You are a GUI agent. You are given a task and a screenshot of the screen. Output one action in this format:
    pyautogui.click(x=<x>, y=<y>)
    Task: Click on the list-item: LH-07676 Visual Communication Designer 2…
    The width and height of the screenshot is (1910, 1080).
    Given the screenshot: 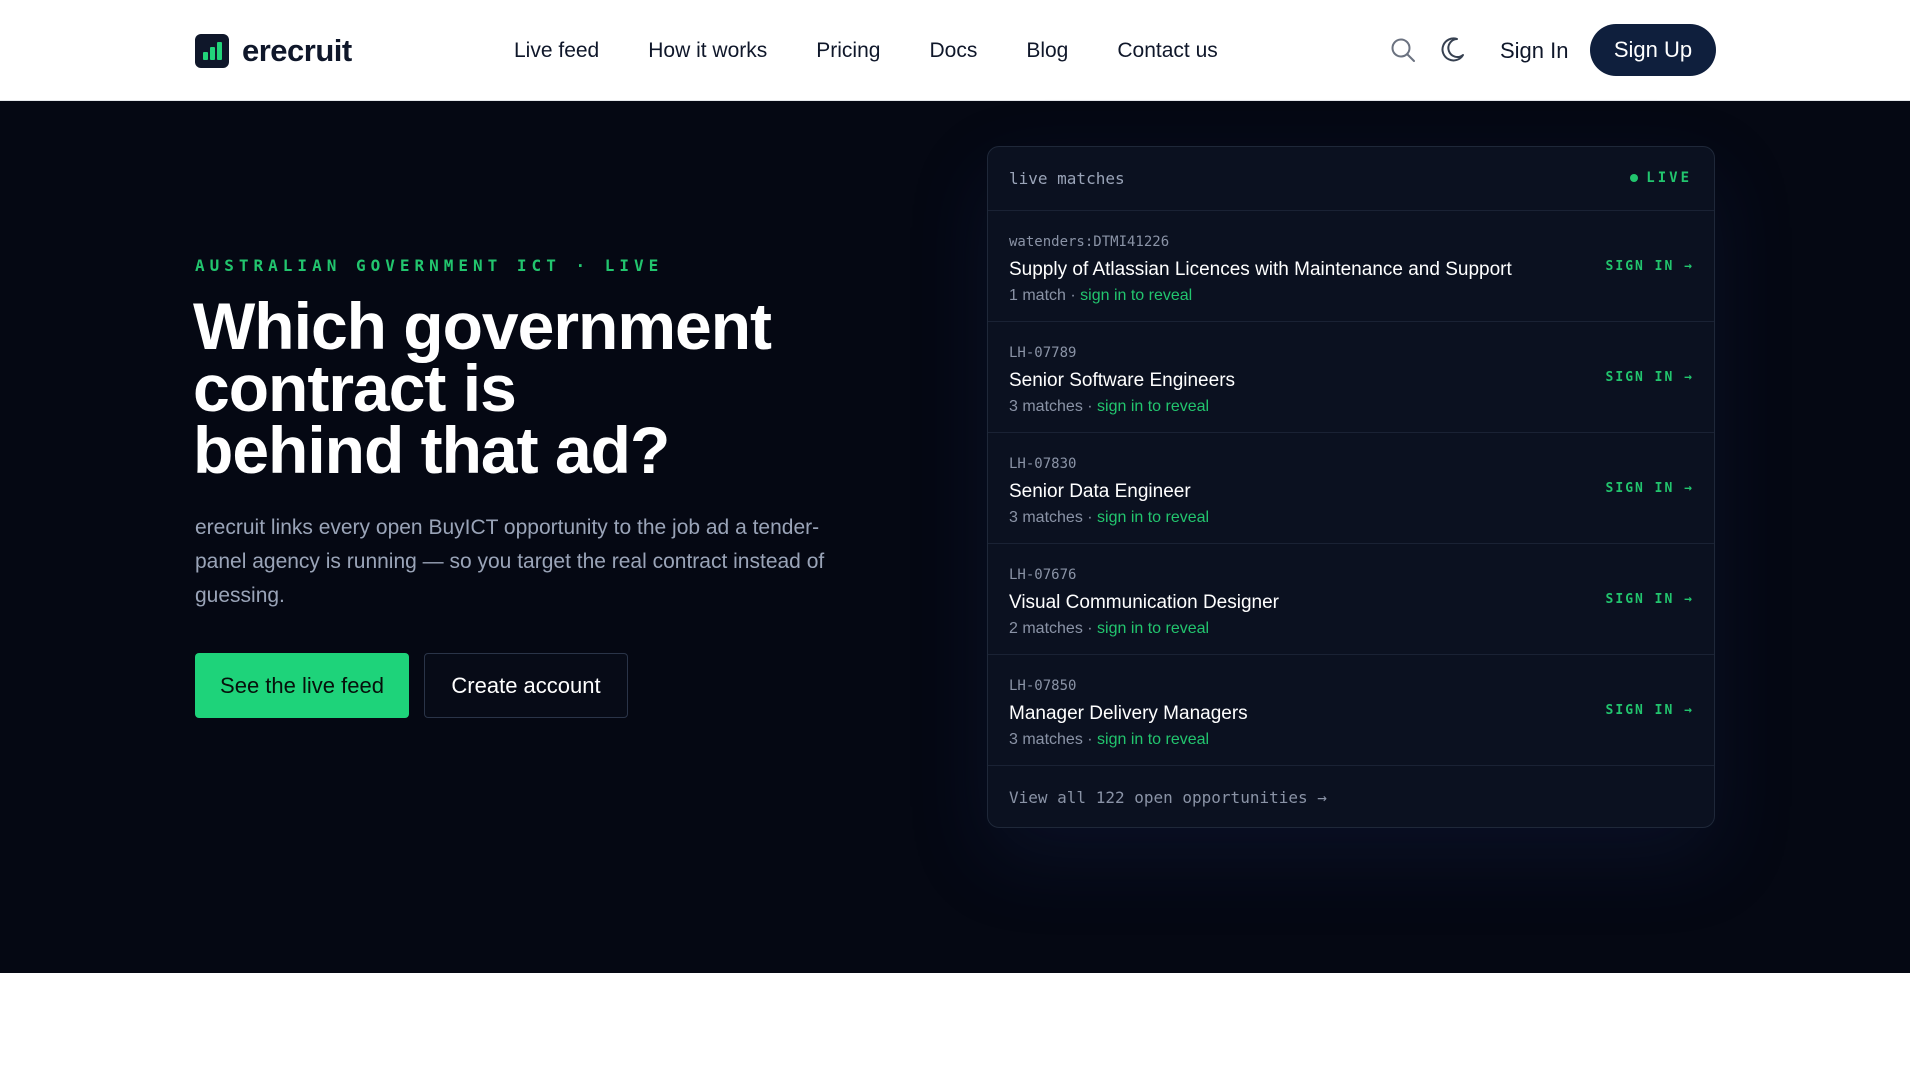 What is the action you would take?
    pyautogui.click(x=1351, y=599)
    